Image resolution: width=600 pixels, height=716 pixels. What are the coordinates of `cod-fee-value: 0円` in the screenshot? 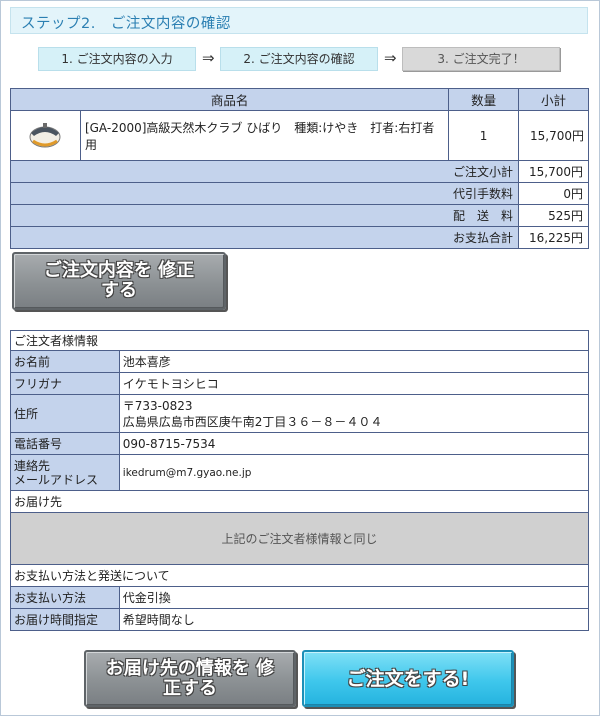 It's located at (553, 193).